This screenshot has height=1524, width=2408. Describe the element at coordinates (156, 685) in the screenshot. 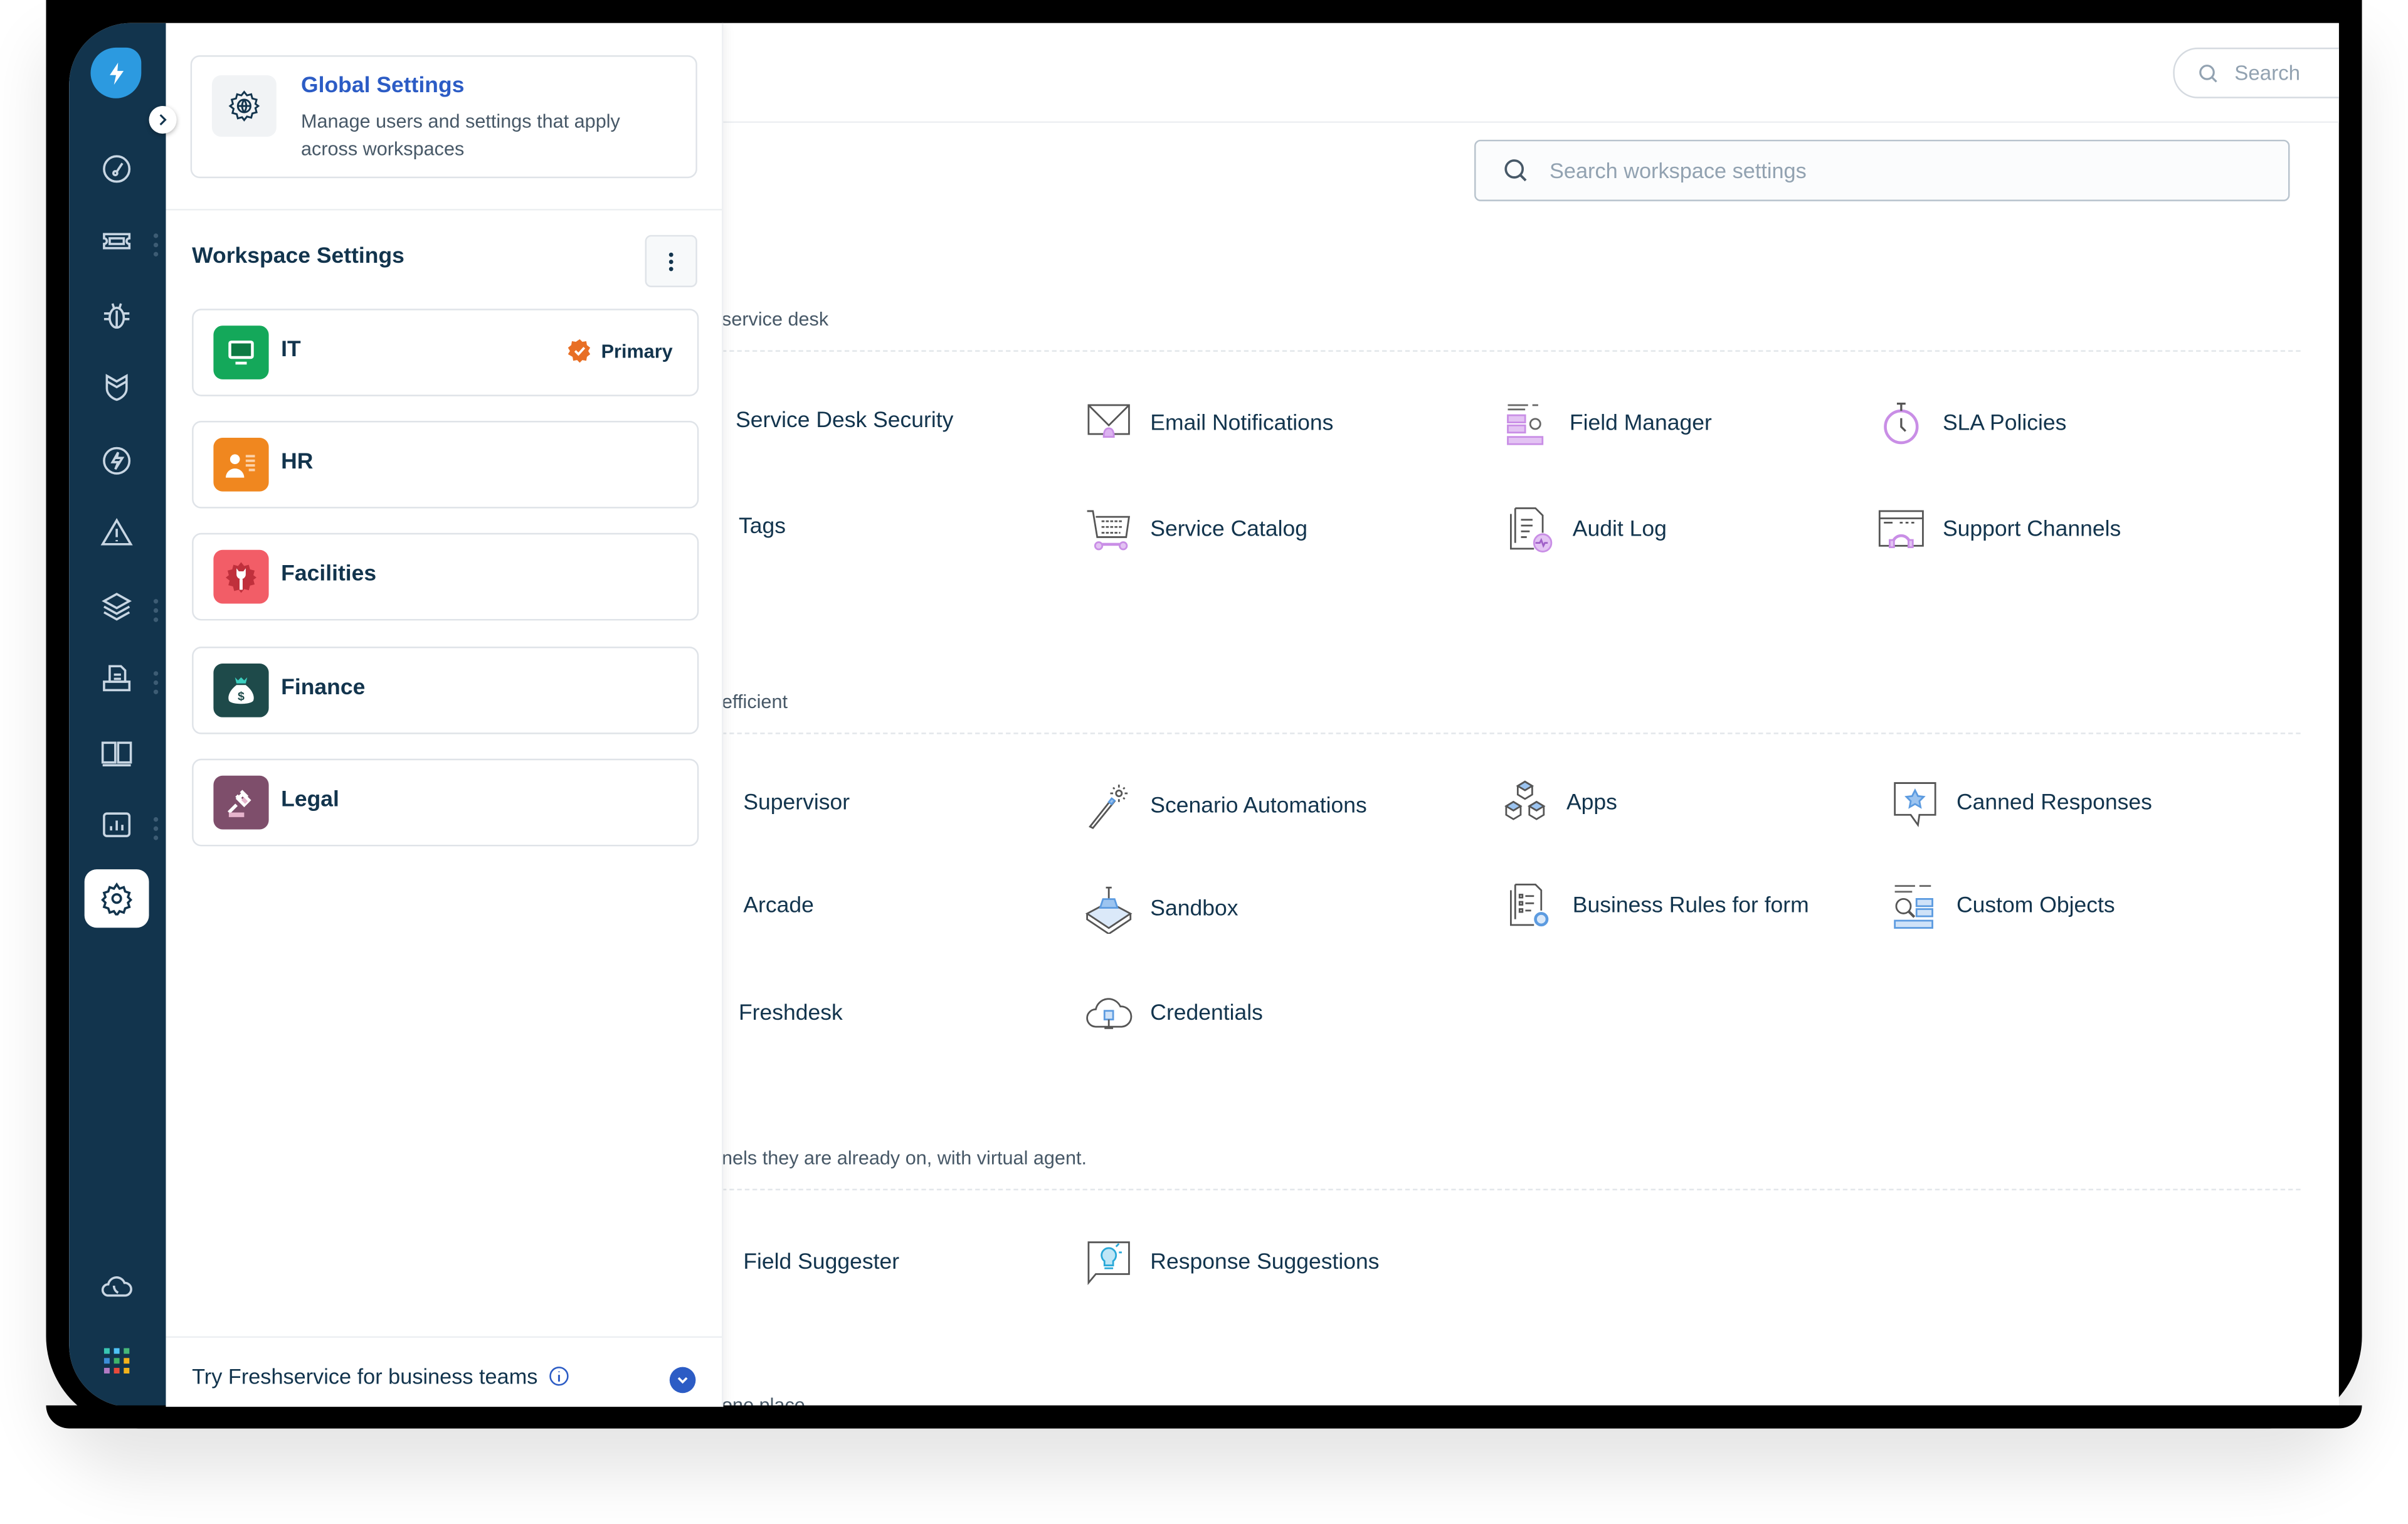

I see `catalog-more-dots` at that location.